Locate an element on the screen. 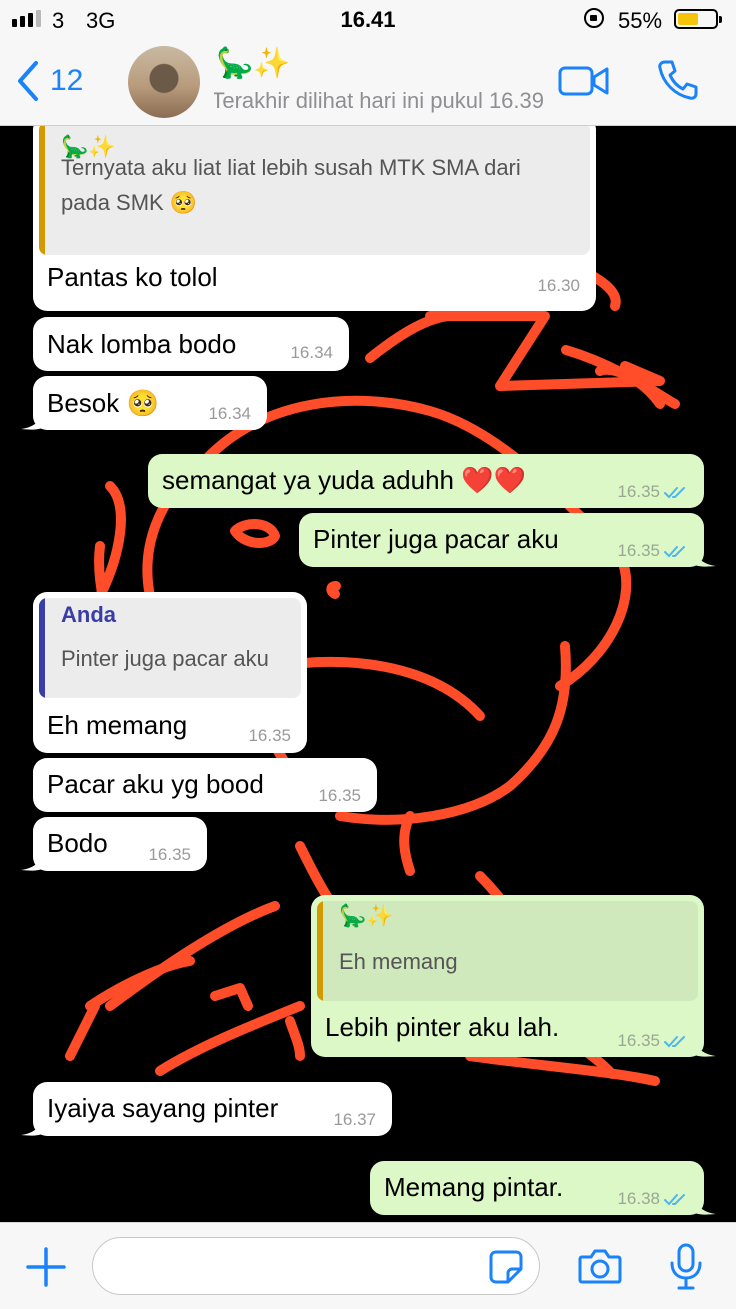 This screenshot has height=1309, width=736. camera-button is located at coordinates (600, 1268).